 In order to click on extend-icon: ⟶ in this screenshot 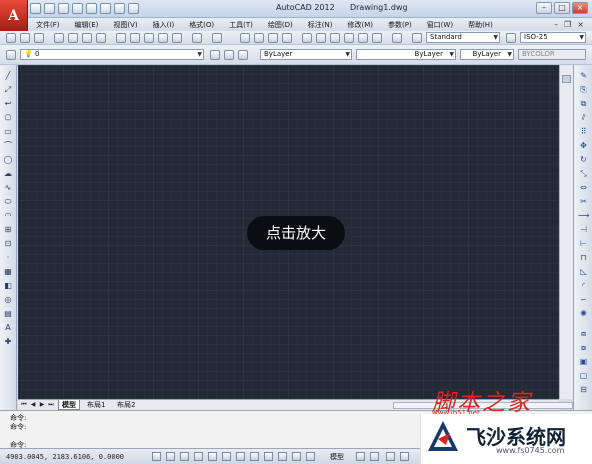, I will do `click(583, 216)`.